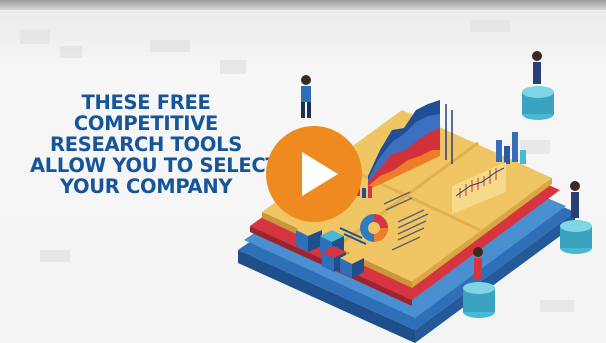  I want to click on headline-line: ALLOW YOU TO SELECT, so click(154, 165).